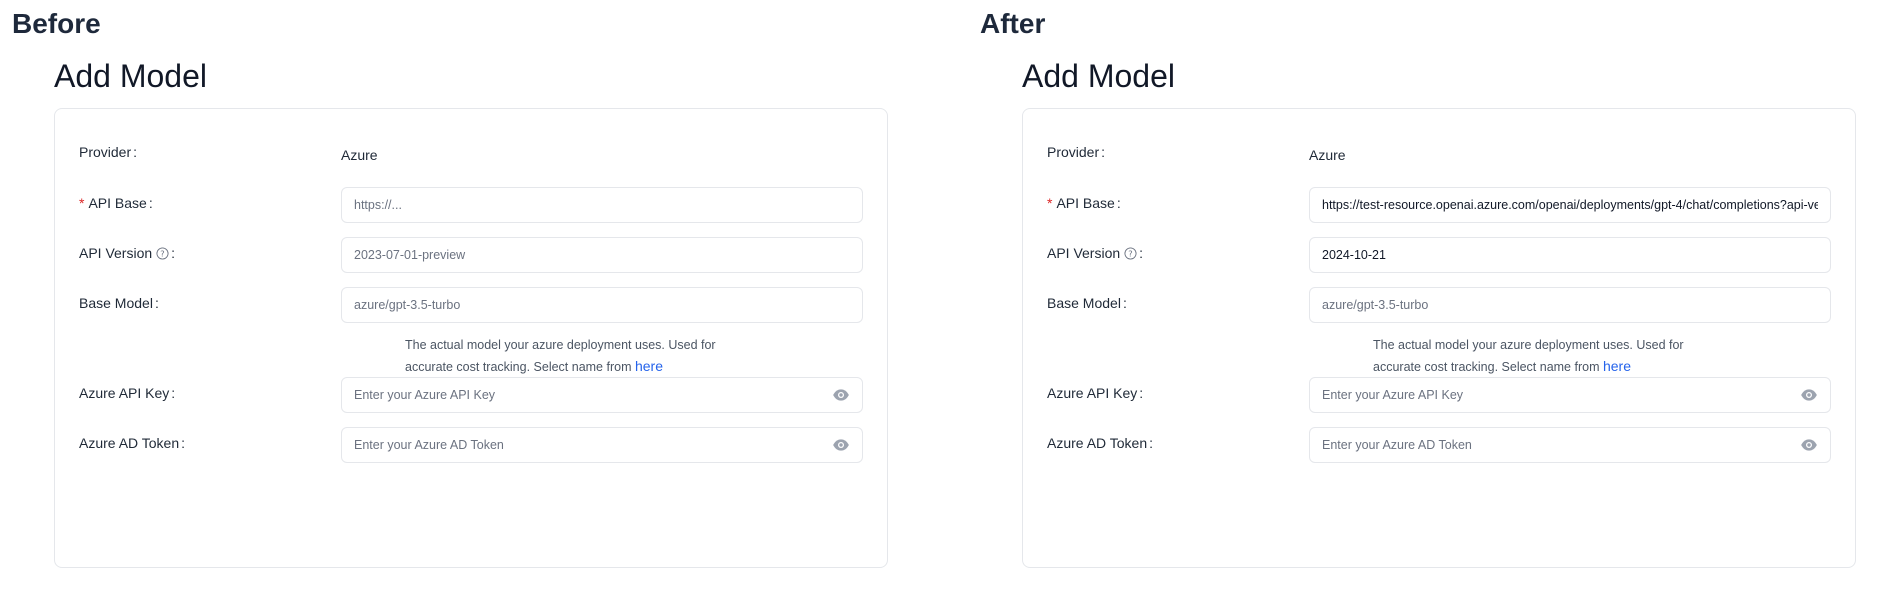 Image resolution: width=1884 pixels, height=598 pixels. What do you see at coordinates (56, 23) in the screenshot?
I see `panel-title: Before` at bounding box center [56, 23].